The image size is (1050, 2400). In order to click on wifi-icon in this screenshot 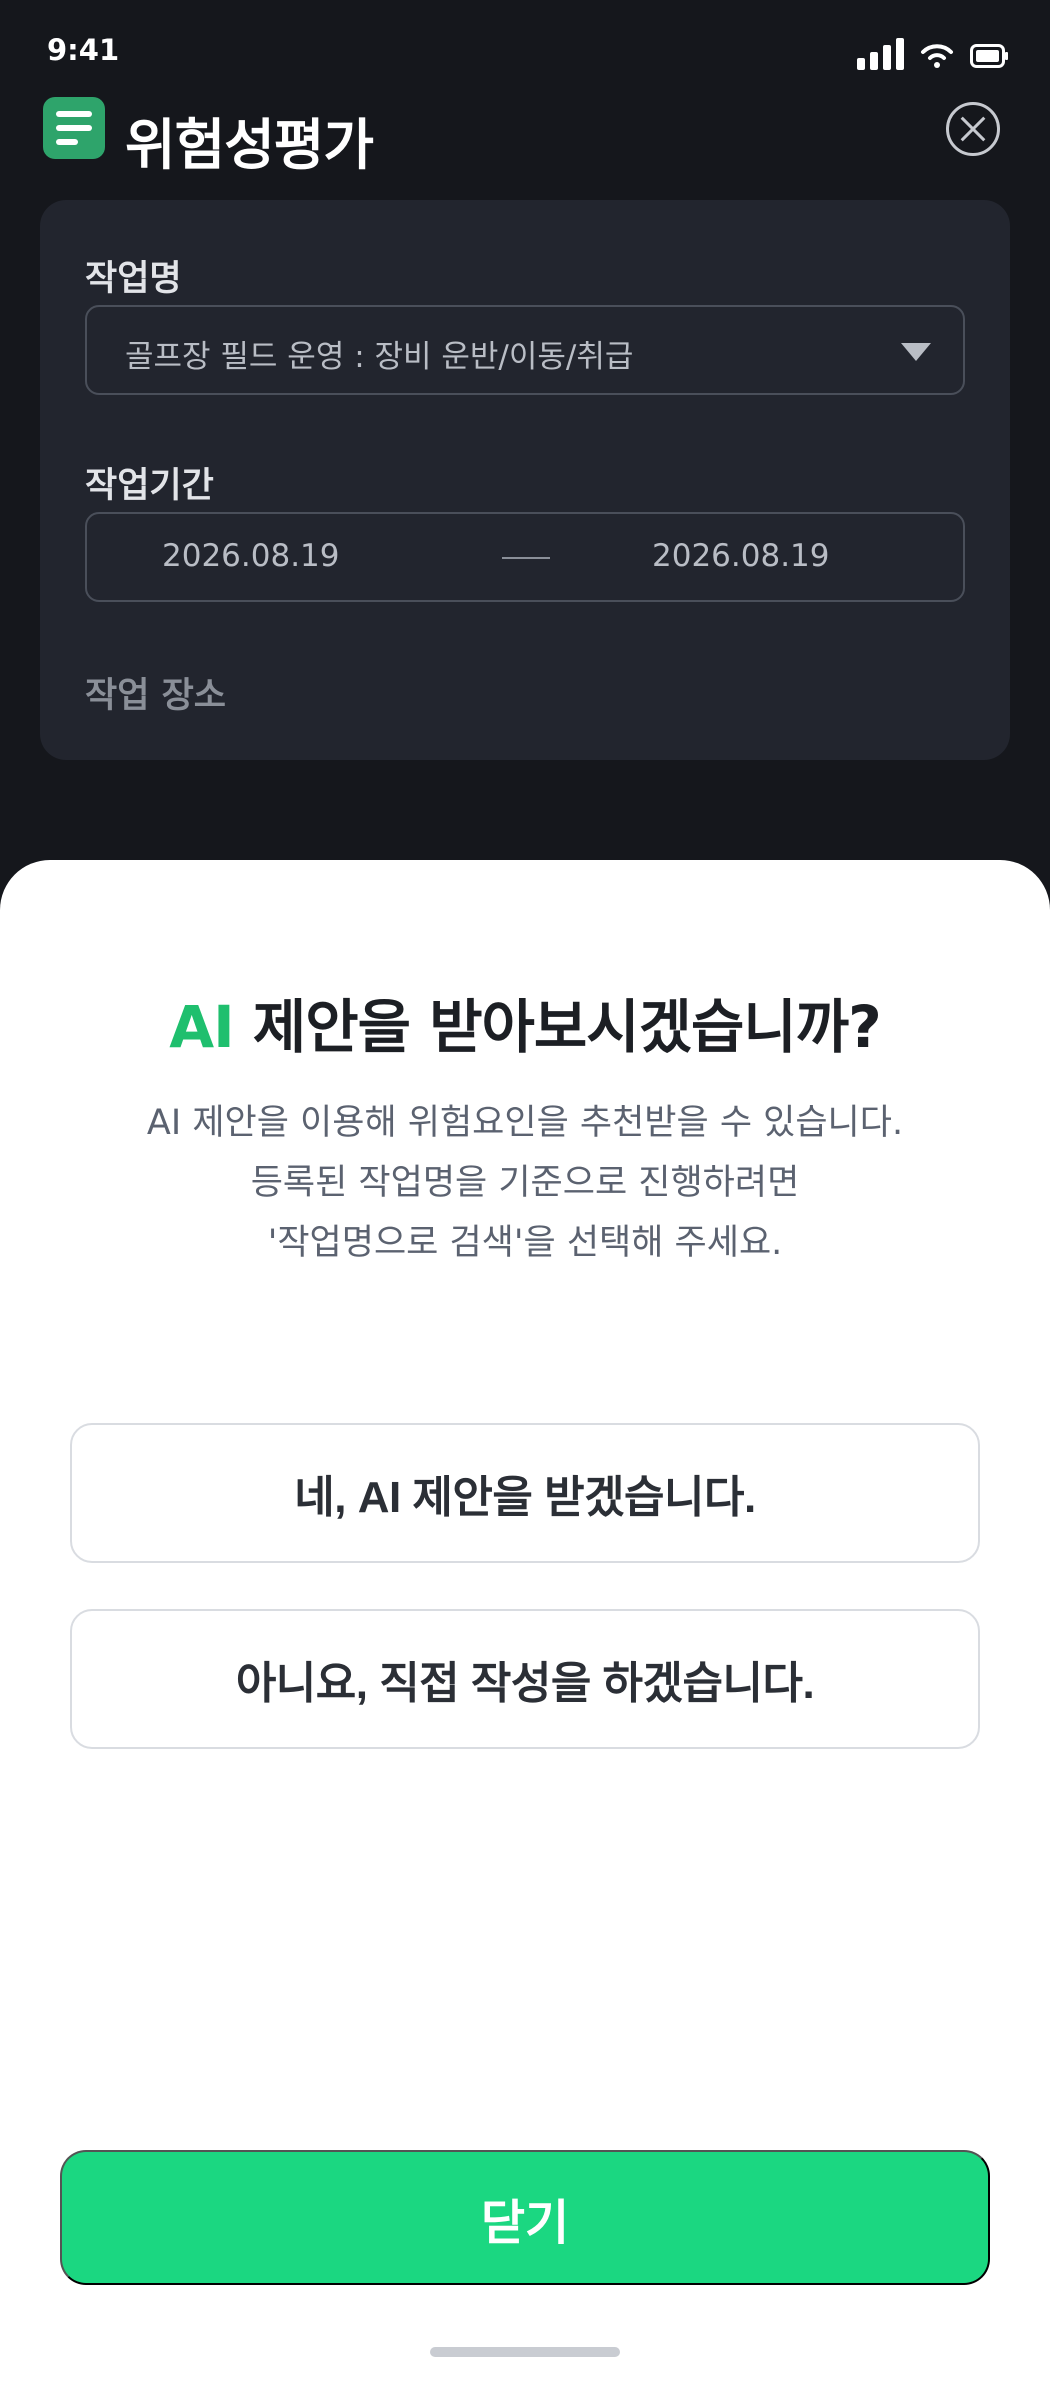, I will do `click(937, 56)`.